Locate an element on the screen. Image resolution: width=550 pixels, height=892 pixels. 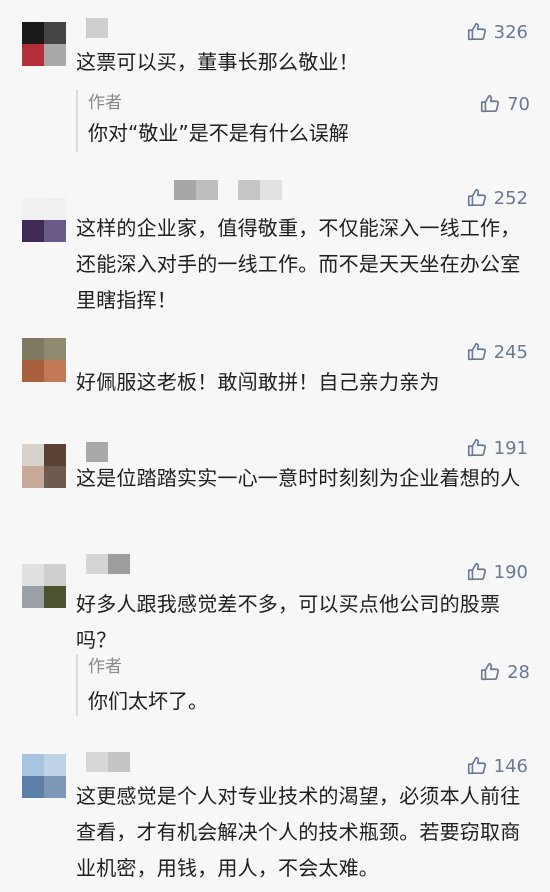
like-button: 191 is located at coordinates (497, 448).